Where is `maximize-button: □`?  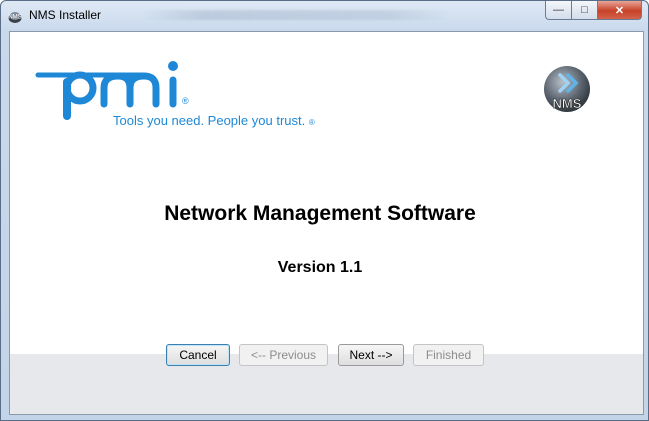 maximize-button: □ is located at coordinates (585, 10).